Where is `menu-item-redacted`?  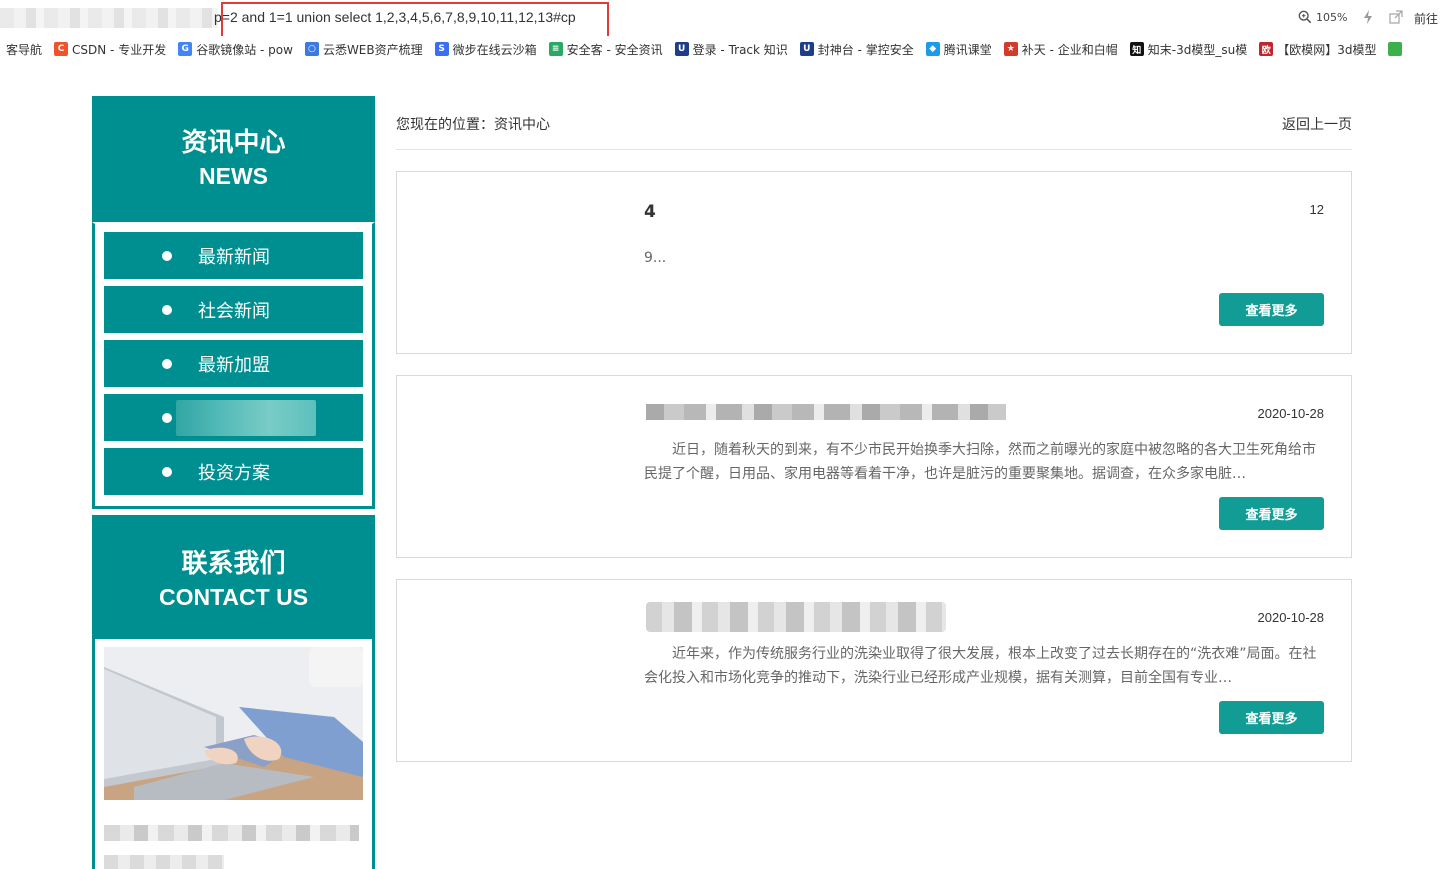
menu-item-redacted is located at coordinates (233, 417).